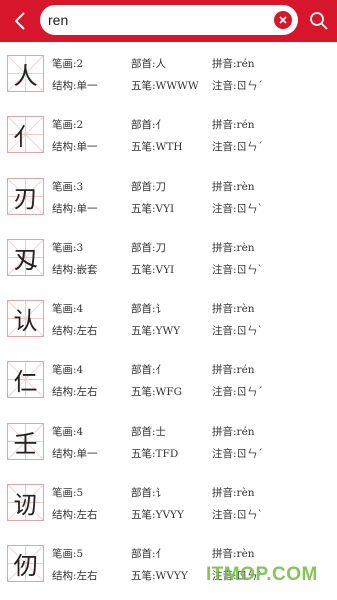 Image resolution: width=337 pixels, height=600 pixels. What do you see at coordinates (165, 86) in the screenshot?
I see `wubi-info: 五笔:WWWW` at bounding box center [165, 86].